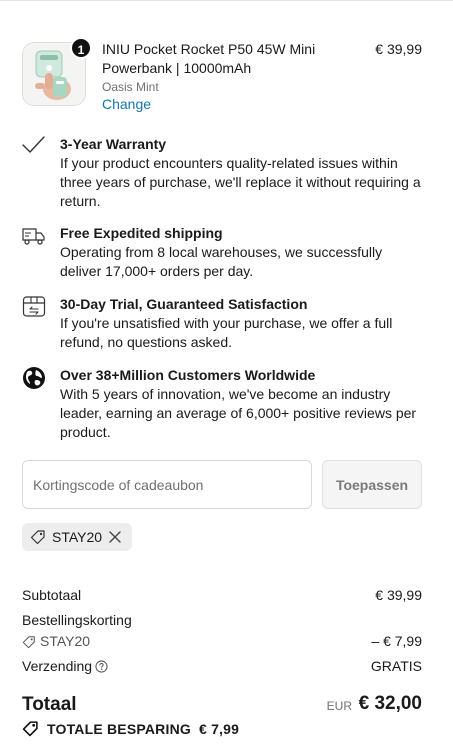 Image resolution: width=453 pixels, height=751 pixels. Describe the element at coordinates (33, 144) in the screenshot. I see `checkmark-icon` at that location.